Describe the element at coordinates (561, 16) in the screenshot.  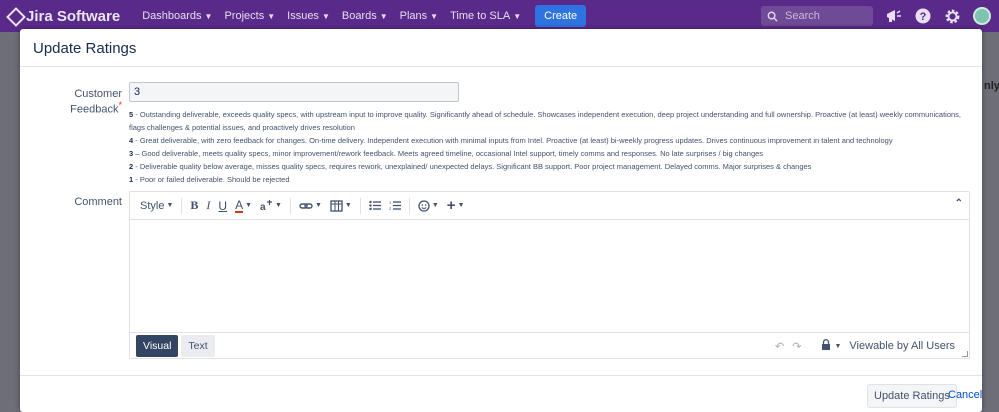
I see `create-button: Create` at that location.